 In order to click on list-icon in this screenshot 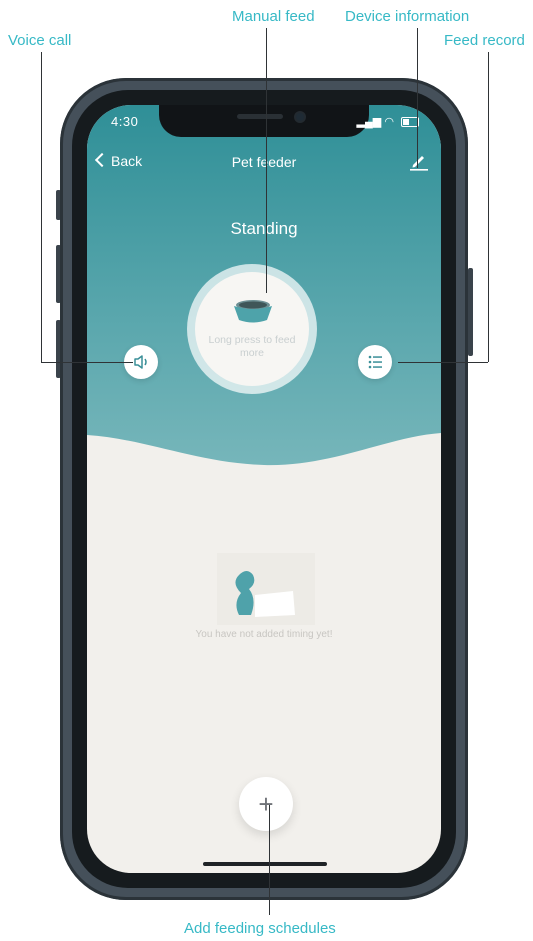, I will do `click(375, 362)`.